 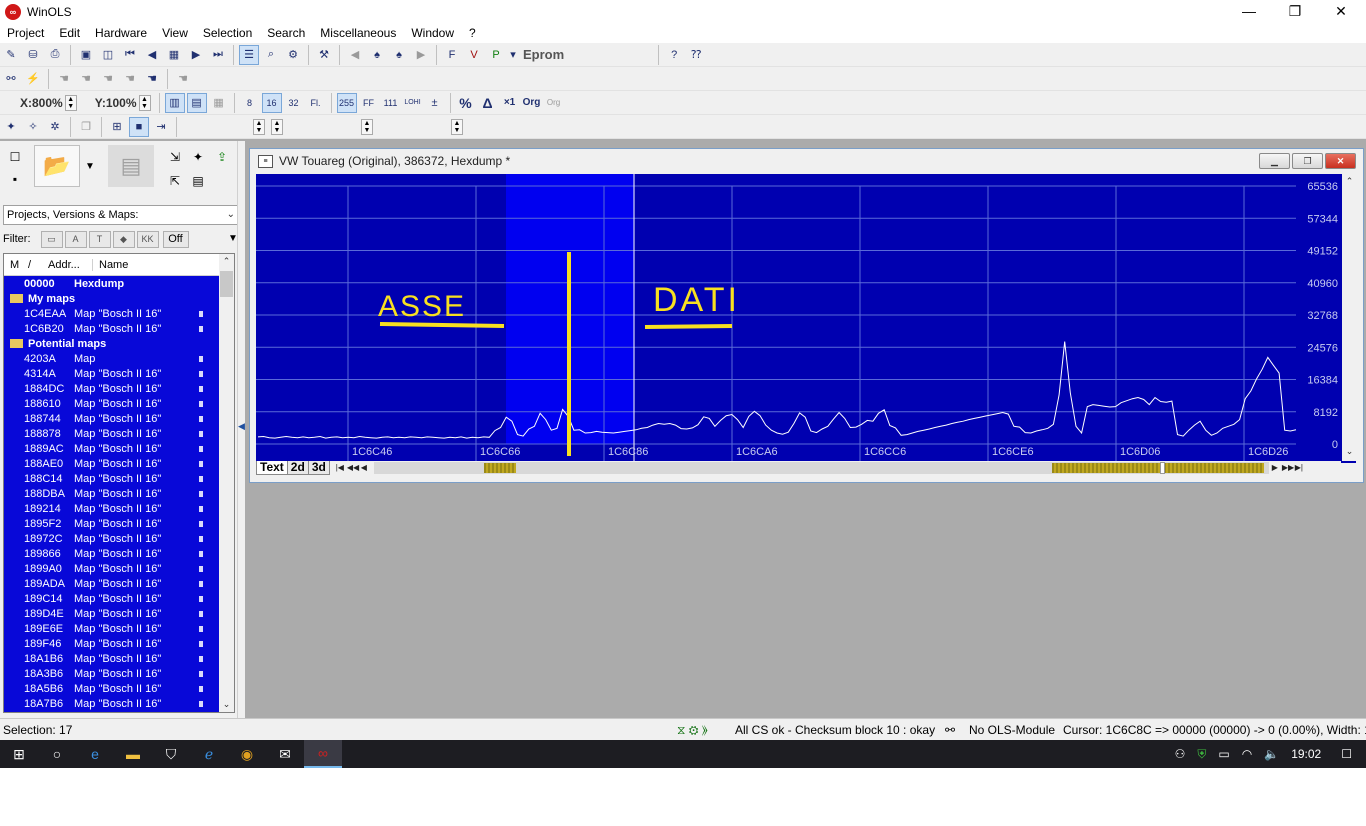 I want to click on open-dropdown-icon: ▼, so click(x=90, y=166).